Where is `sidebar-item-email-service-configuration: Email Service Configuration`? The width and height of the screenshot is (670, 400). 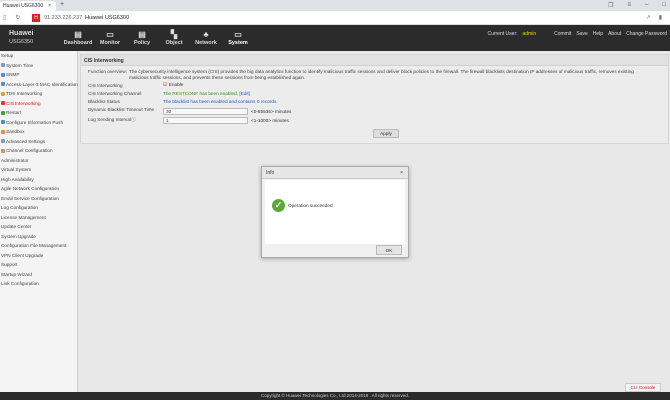 sidebar-item-email-service-configuration: Email Service Configuration is located at coordinates (38, 199).